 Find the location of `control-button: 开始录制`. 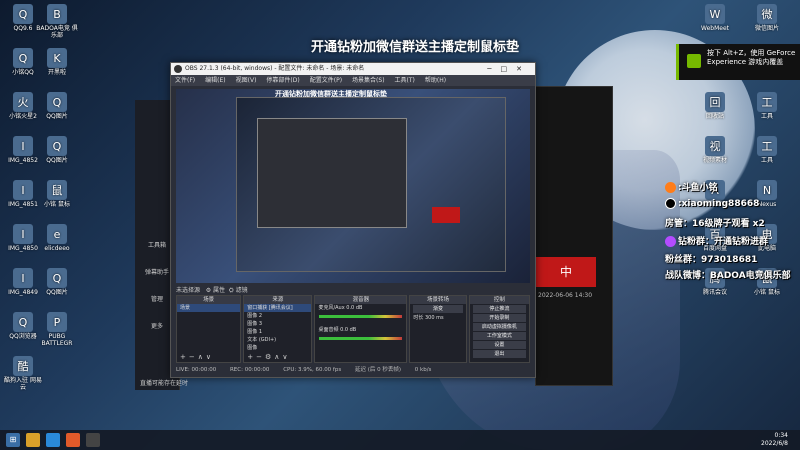

control-button: 开始录制 is located at coordinates (499, 318).